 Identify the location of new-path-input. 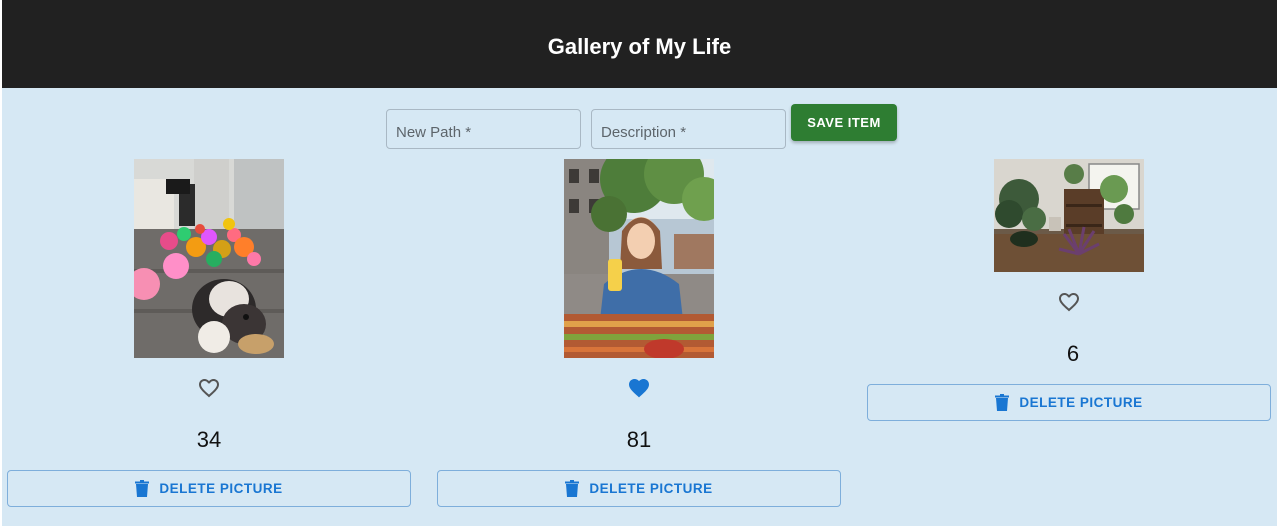
(483, 129).